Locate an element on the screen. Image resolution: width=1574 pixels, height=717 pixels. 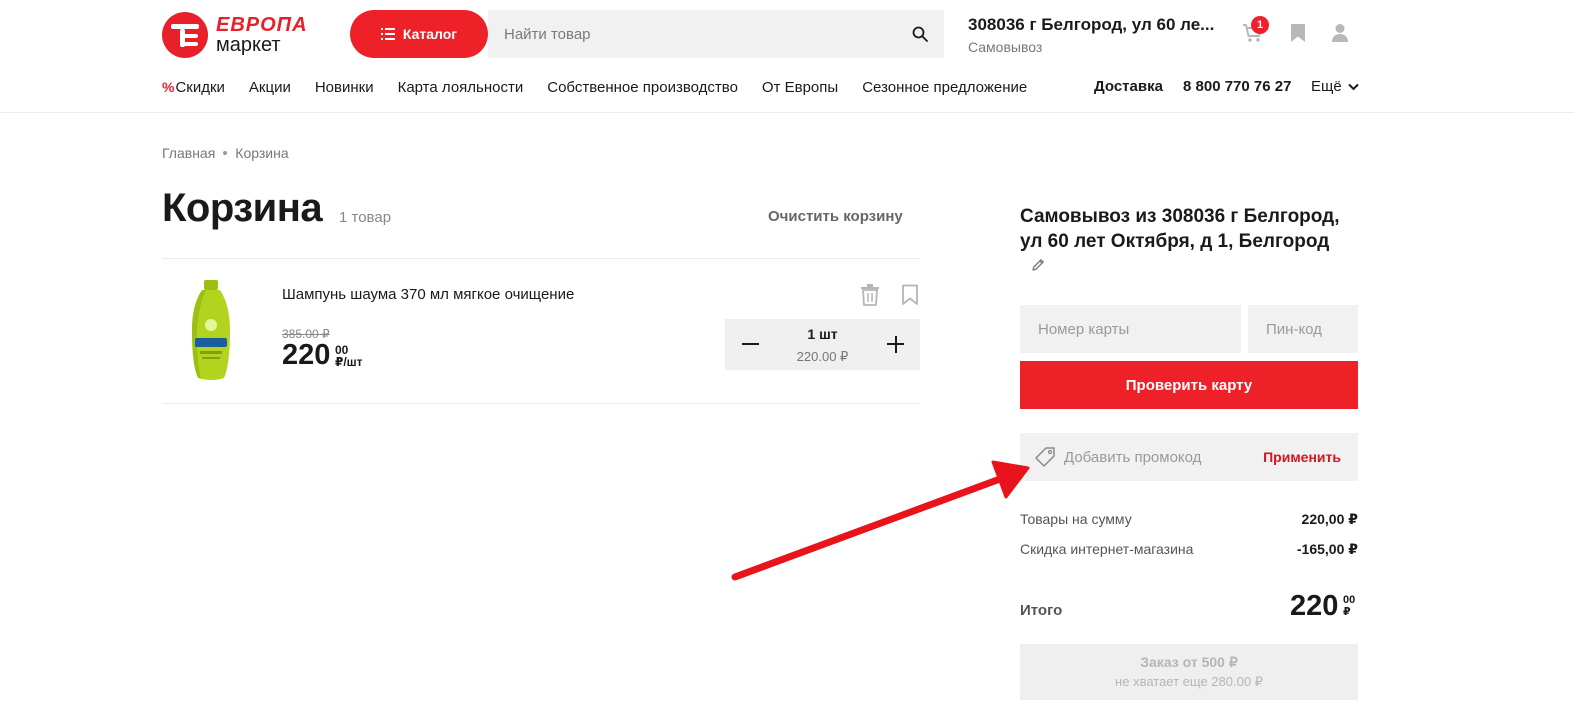
breadcrumb-separator is located at coordinates (225, 153).